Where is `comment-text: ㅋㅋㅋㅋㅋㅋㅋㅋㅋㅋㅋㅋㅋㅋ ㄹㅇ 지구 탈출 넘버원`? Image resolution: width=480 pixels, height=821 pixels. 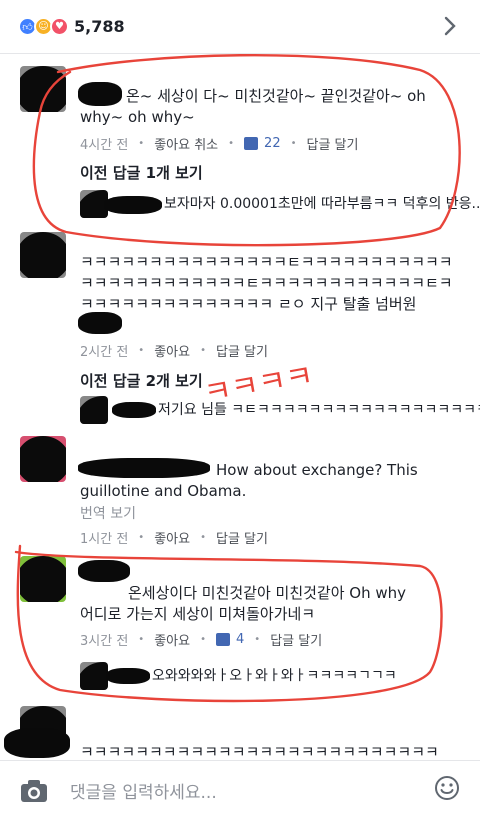 comment-text: ㅋㅋㅋㅋㅋㅋㅋㅋㅋㅋㅋㅋㅋㅋ ㄹㅇ 지구 탈출 넘버원 is located at coordinates (248, 304).